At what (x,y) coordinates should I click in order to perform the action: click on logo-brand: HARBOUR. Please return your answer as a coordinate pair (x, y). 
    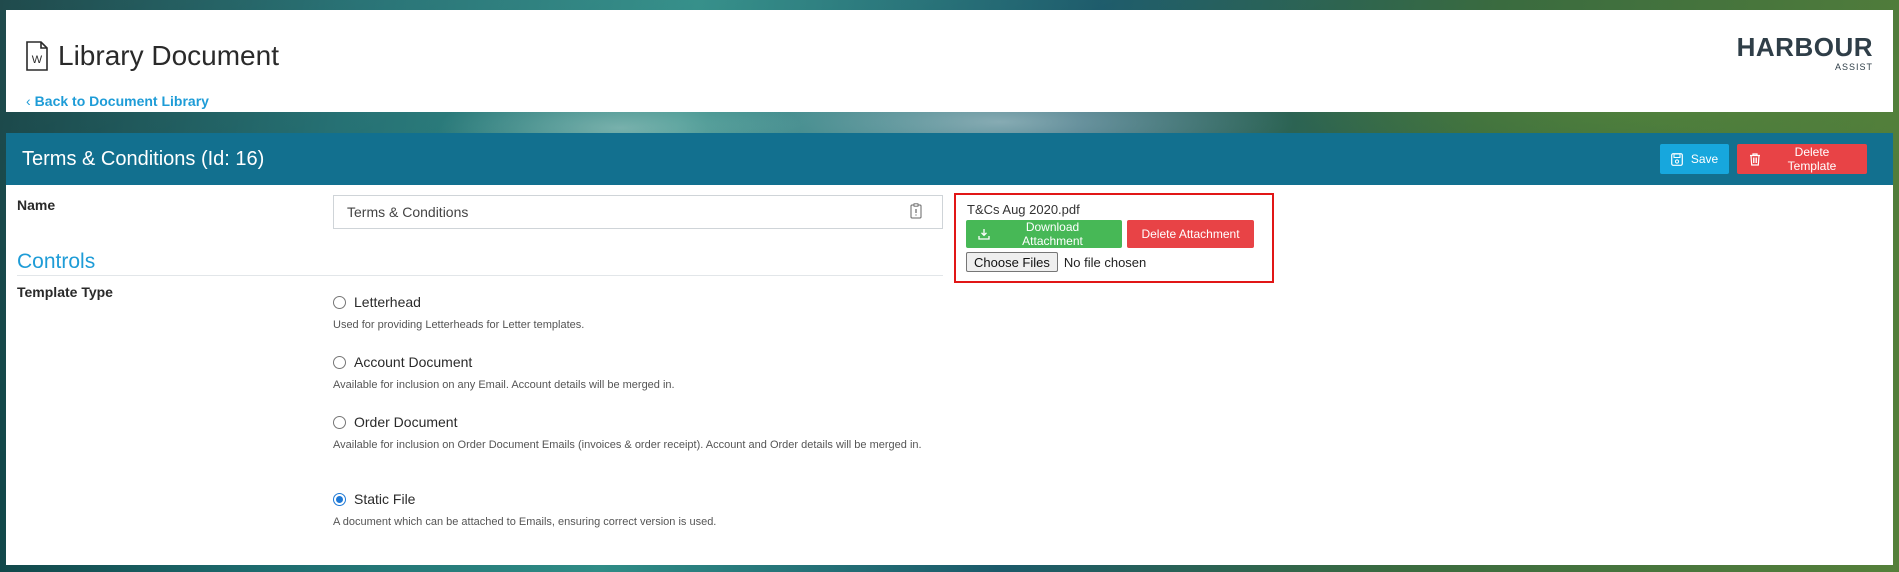
    Looking at the image, I should click on (1804, 47).